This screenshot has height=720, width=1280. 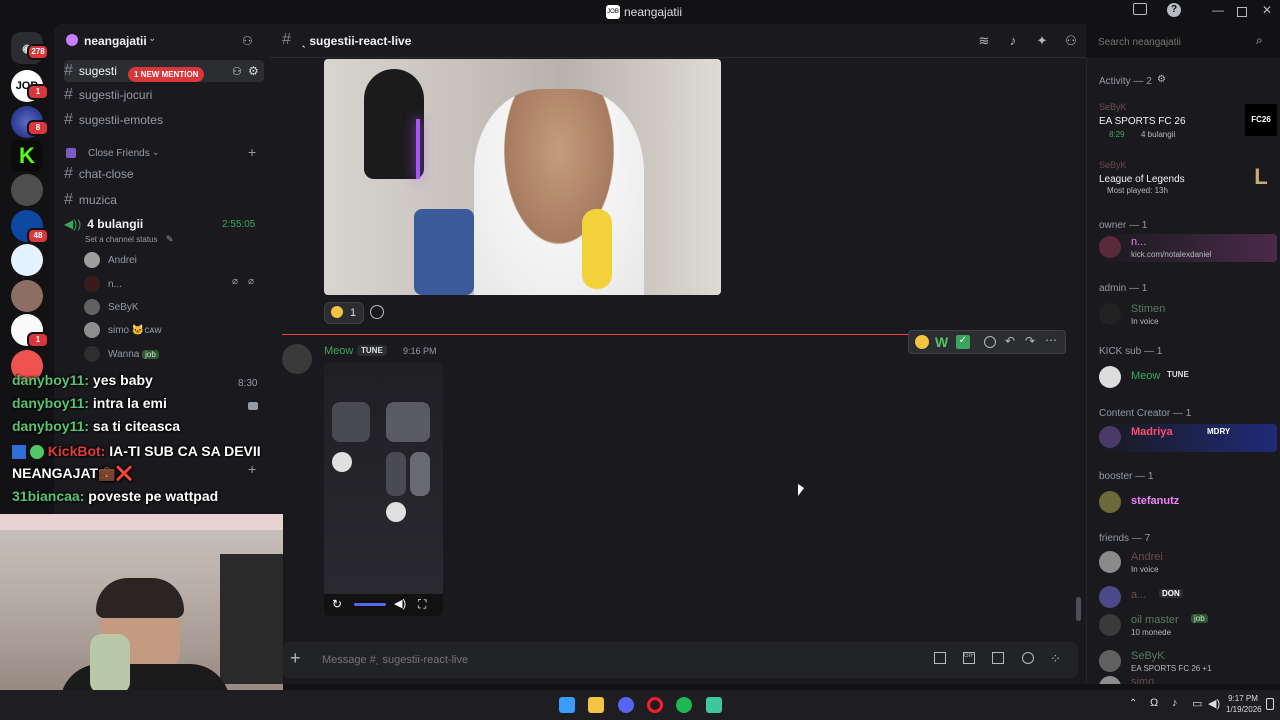 I want to click on notification-icon, so click(x=1270, y=704).